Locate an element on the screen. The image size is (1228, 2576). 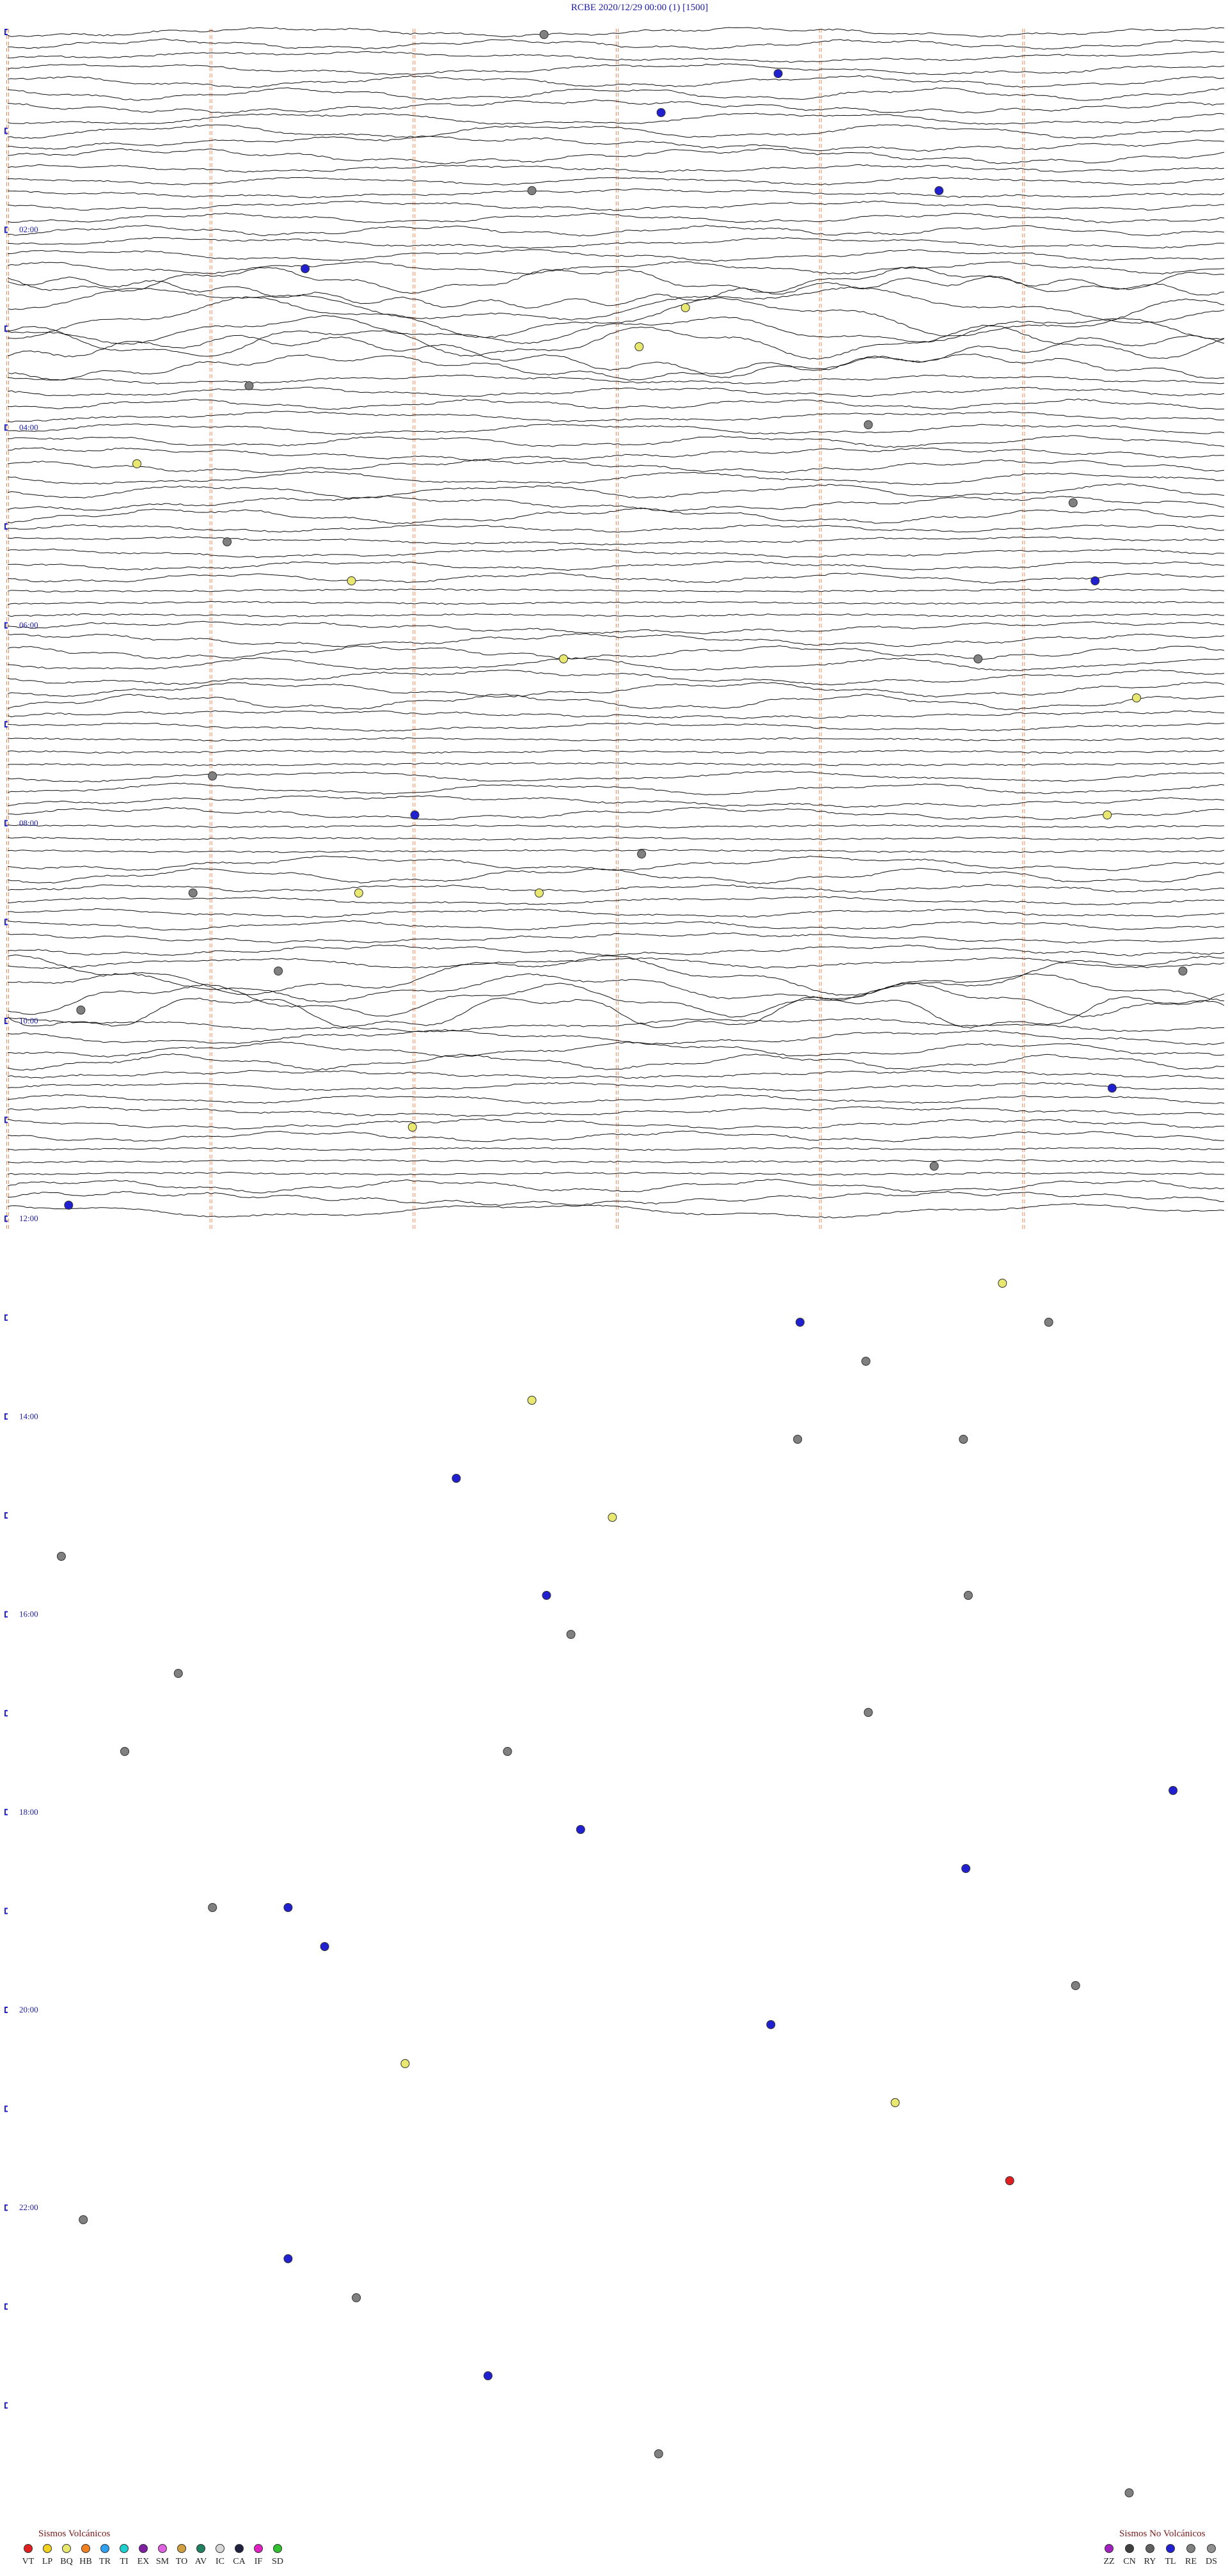
legend-swatch-ti is located at coordinates (124, 2548).